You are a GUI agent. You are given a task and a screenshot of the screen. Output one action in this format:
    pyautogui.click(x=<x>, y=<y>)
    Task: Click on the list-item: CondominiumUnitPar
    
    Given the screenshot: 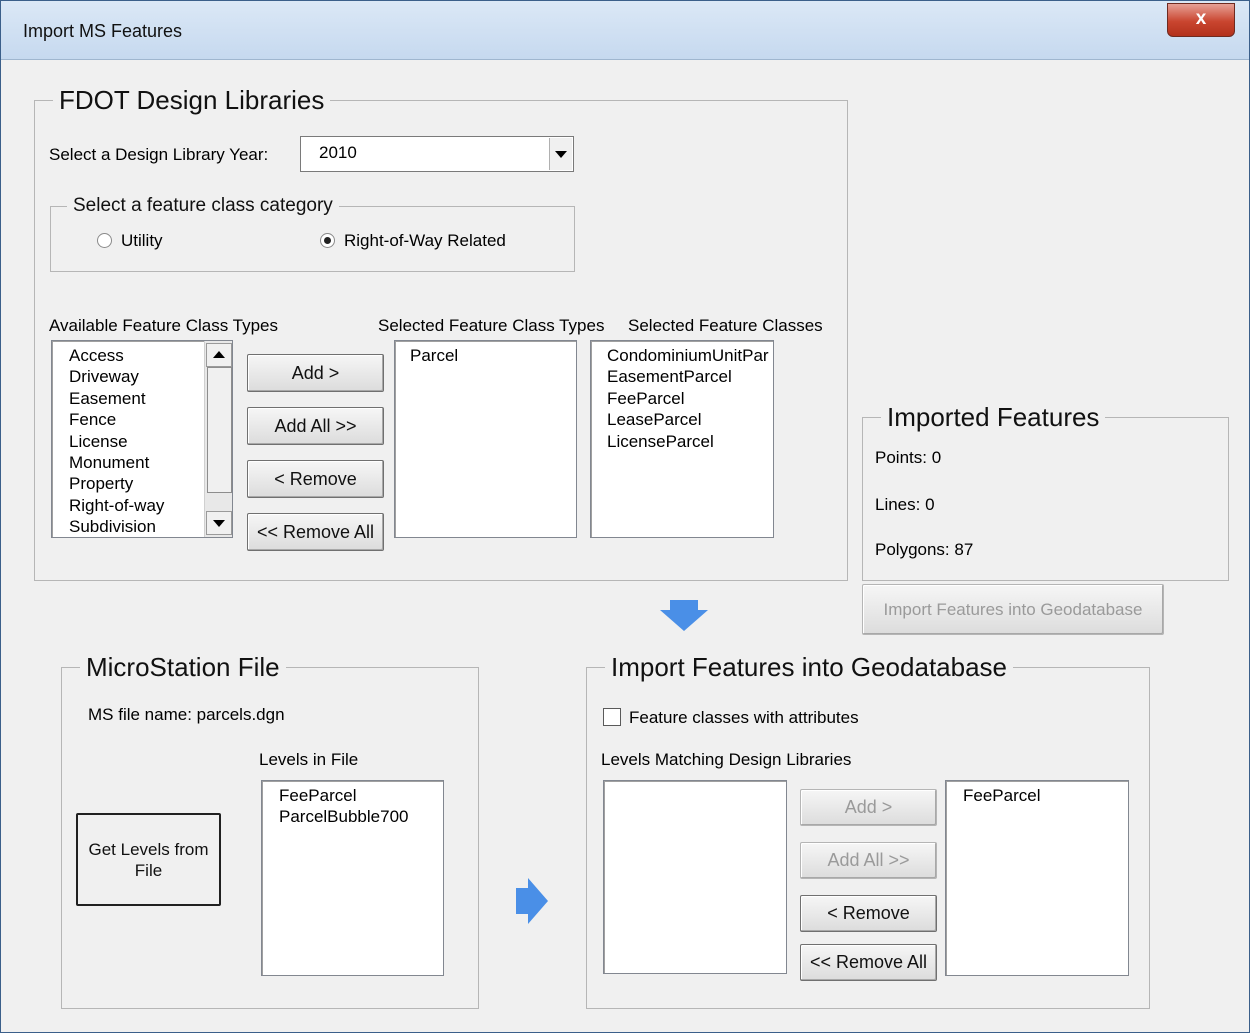 What is the action you would take?
    pyautogui.click(x=690, y=355)
    